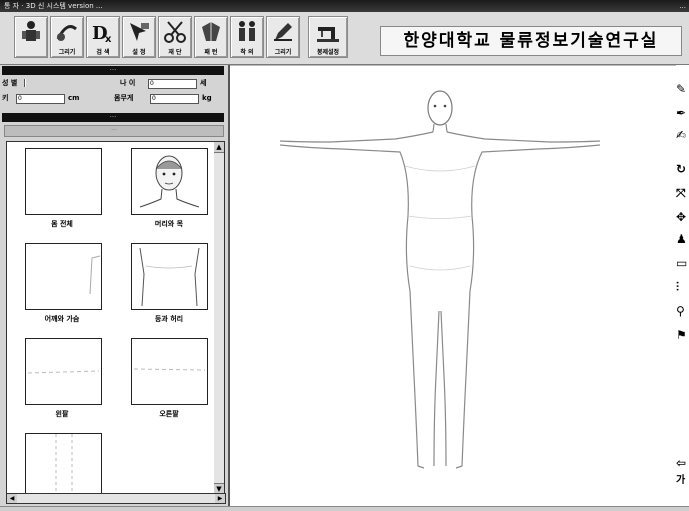 This screenshot has height=511, width=689. Describe the element at coordinates (440, 108) in the screenshot. I see `model-head` at that location.